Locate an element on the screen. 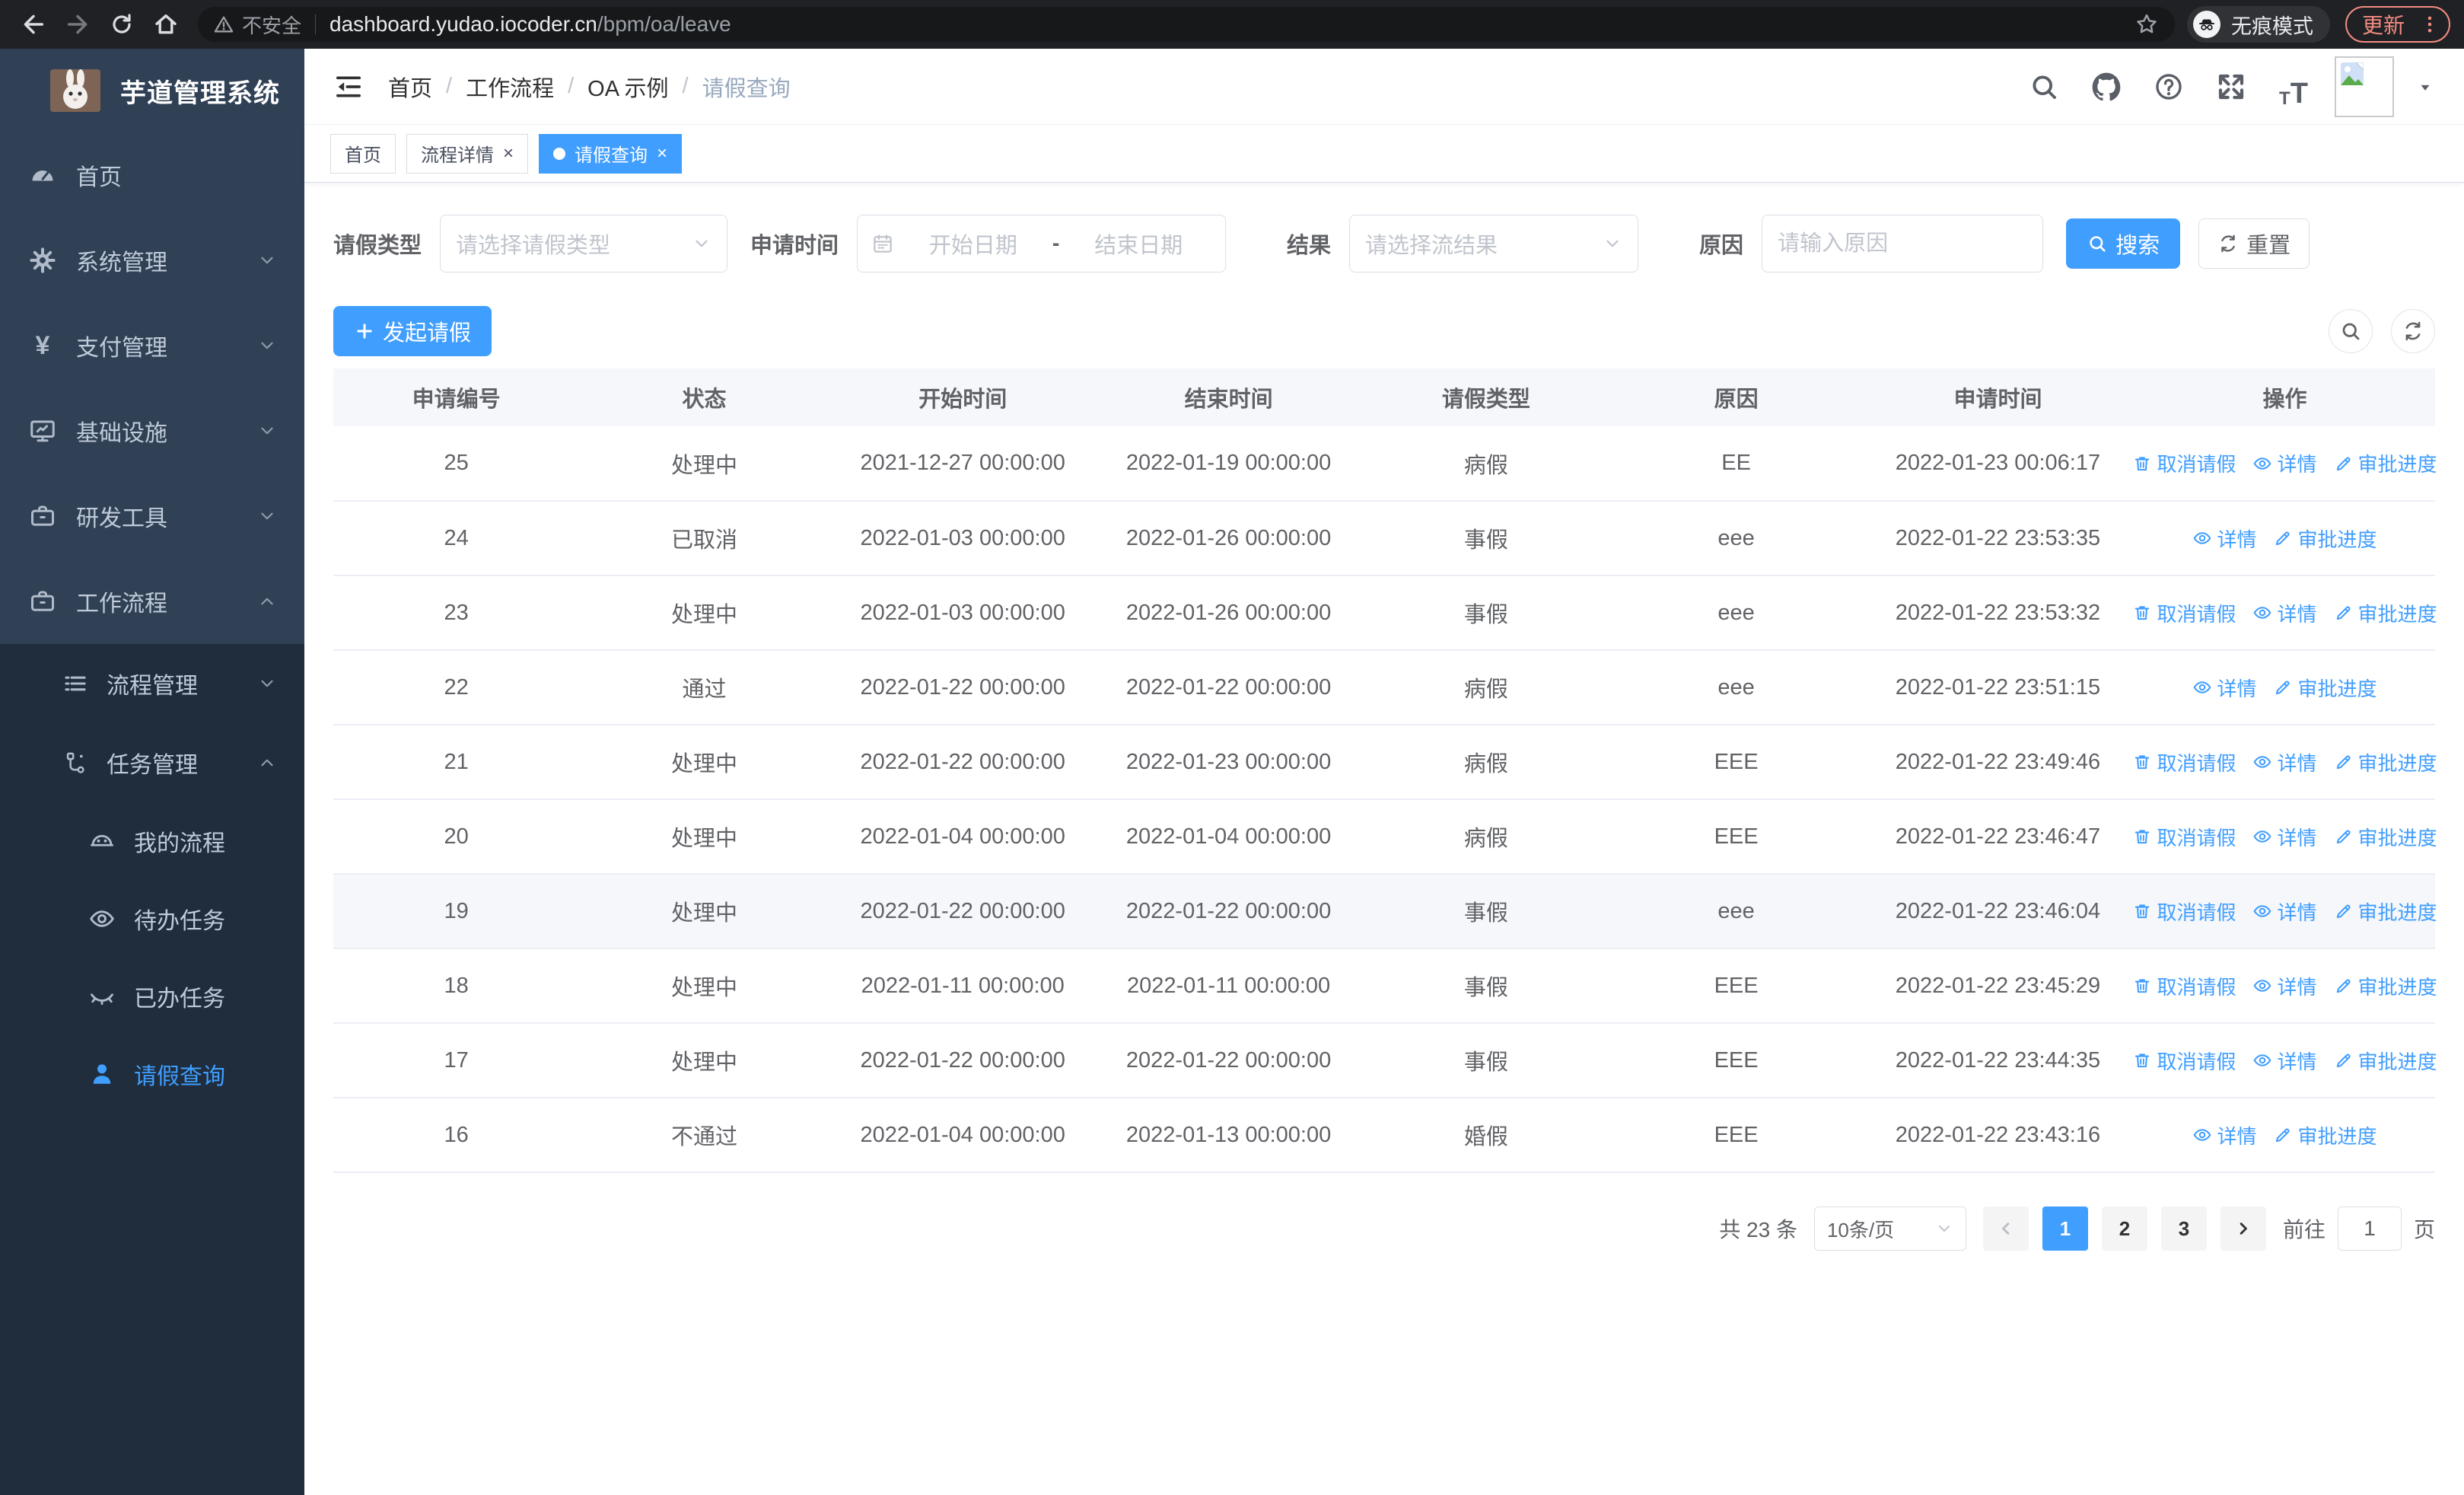  chevron-down-icon is located at coordinates (267, 431).